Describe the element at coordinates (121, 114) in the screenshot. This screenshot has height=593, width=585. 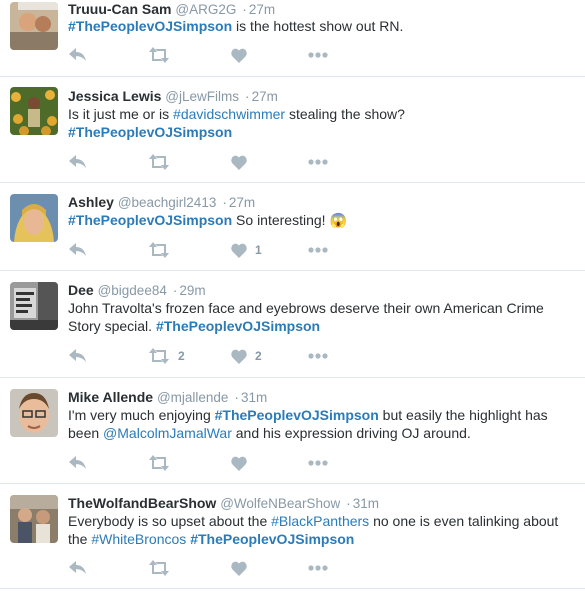
I see `tweet-text-segment: Is it just me or is` at that location.